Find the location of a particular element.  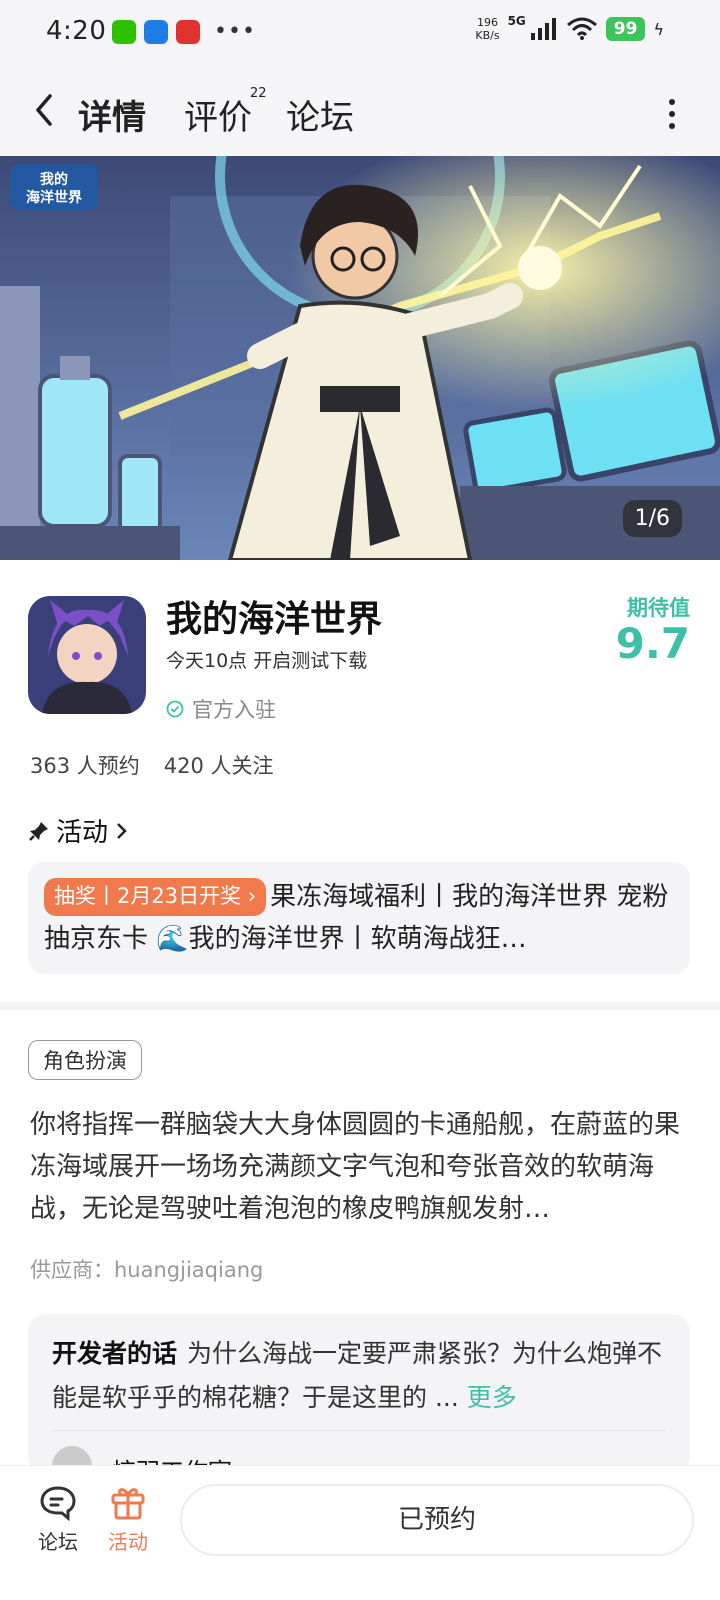

status-app-icons: ••• is located at coordinates (184, 32).